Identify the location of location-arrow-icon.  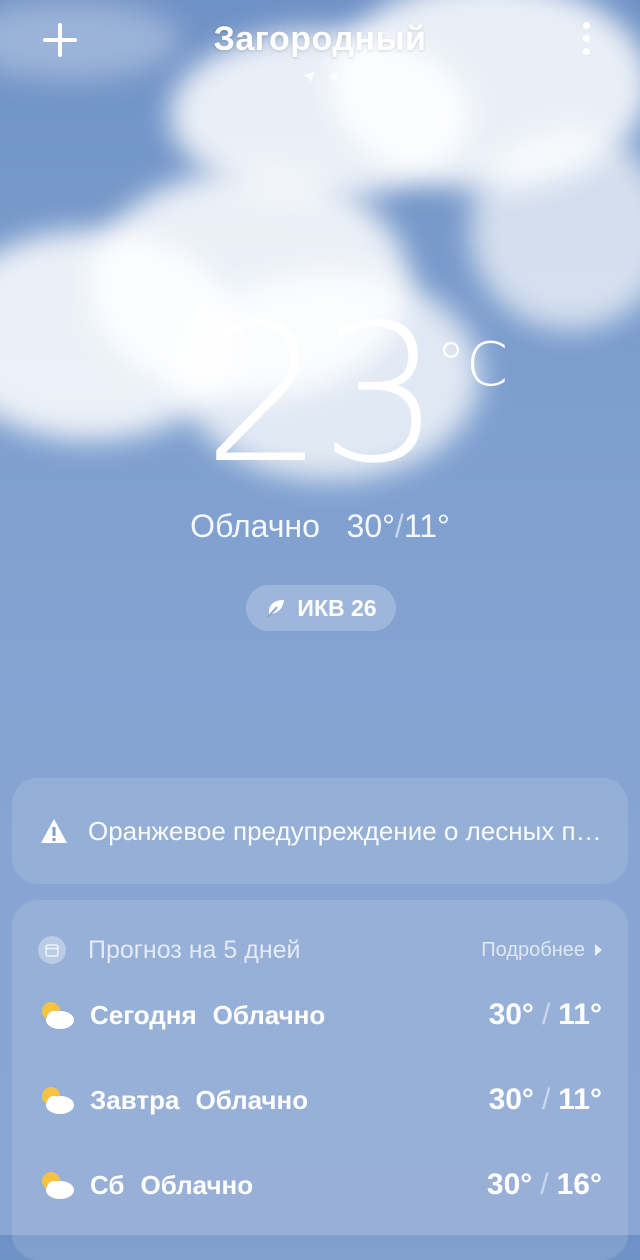
(309, 77).